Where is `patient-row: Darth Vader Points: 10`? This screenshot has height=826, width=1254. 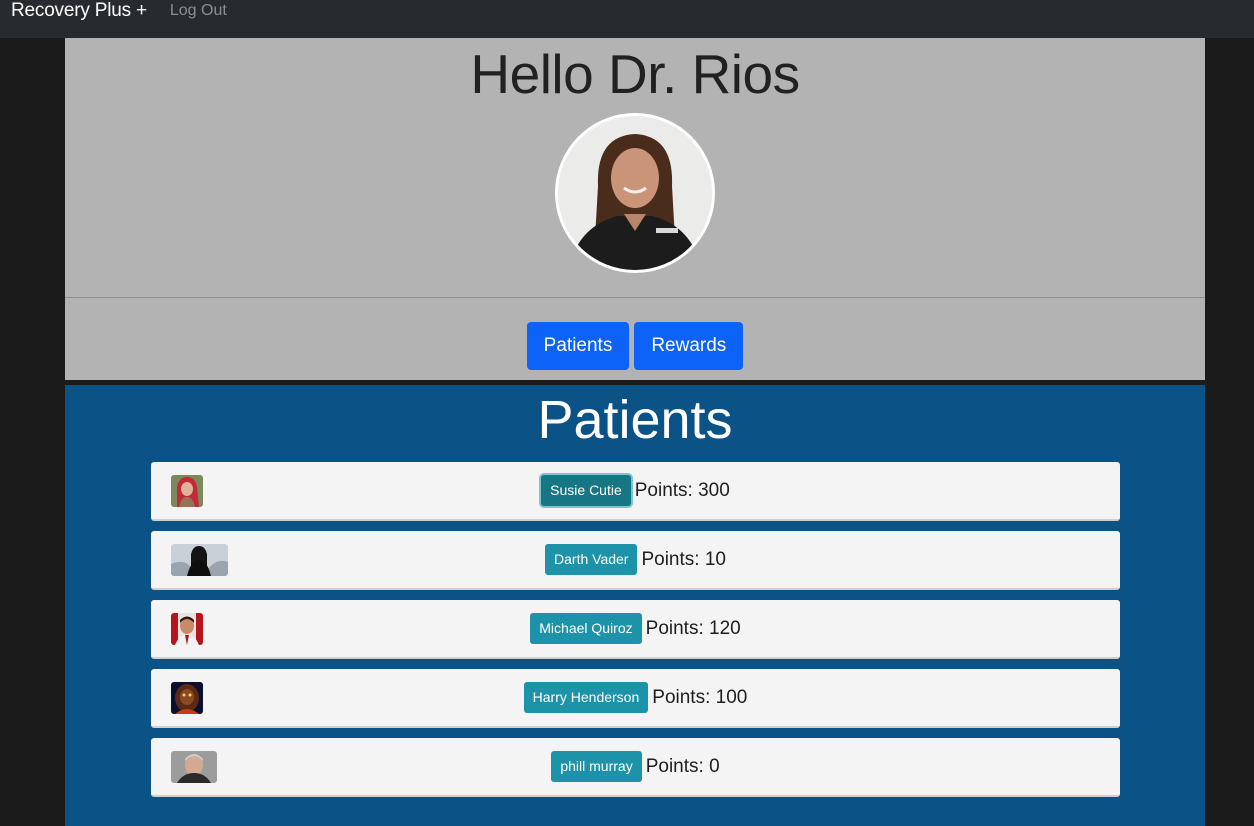 patient-row: Darth Vader Points: 10 is located at coordinates (635, 560).